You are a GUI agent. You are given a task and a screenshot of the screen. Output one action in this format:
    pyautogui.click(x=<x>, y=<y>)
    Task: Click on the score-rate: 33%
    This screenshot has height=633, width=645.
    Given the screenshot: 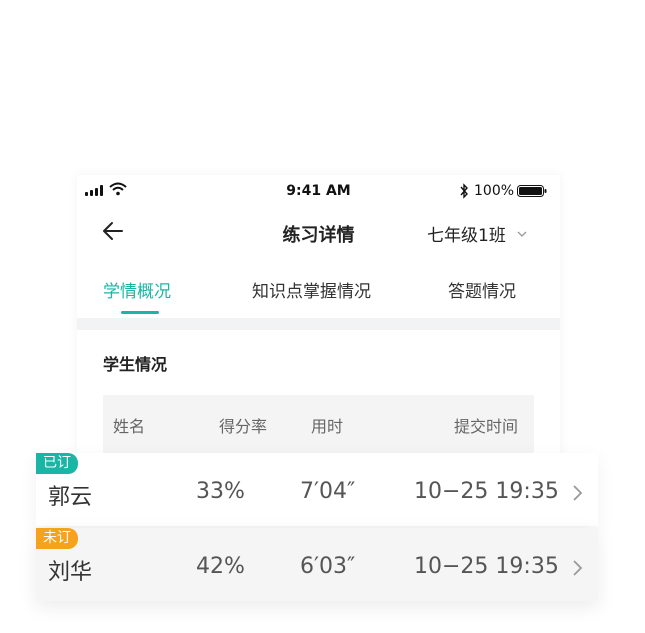 What is the action you would take?
    pyautogui.click(x=220, y=491)
    